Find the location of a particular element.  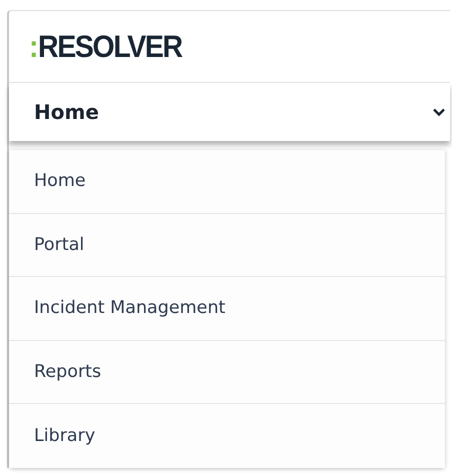

menu-item: Incident Management is located at coordinates (227, 308).